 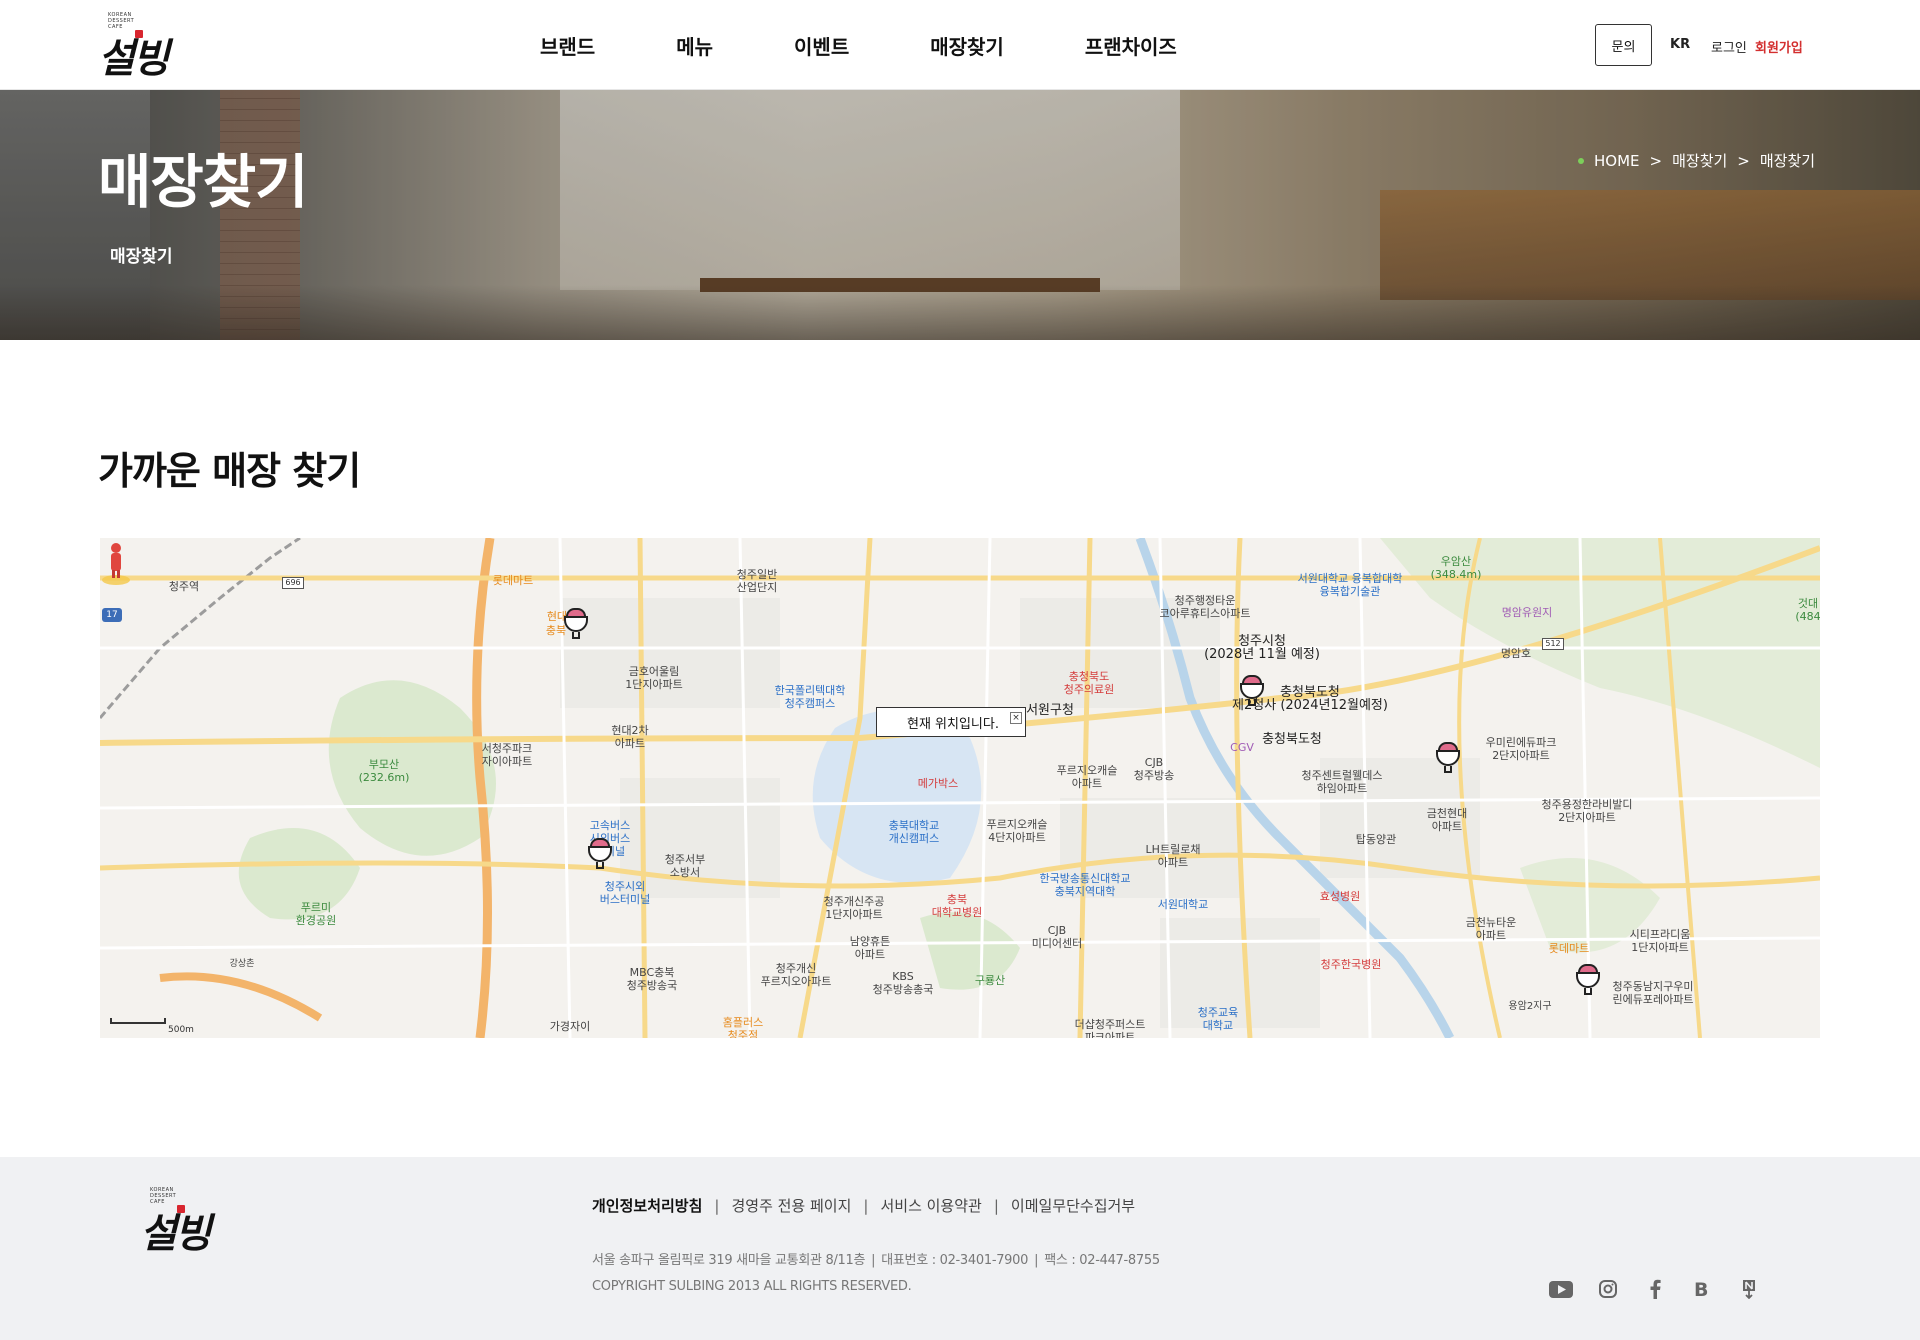 What do you see at coordinates (1516, 653) in the screenshot?
I see `map-label: 명암호` at bounding box center [1516, 653].